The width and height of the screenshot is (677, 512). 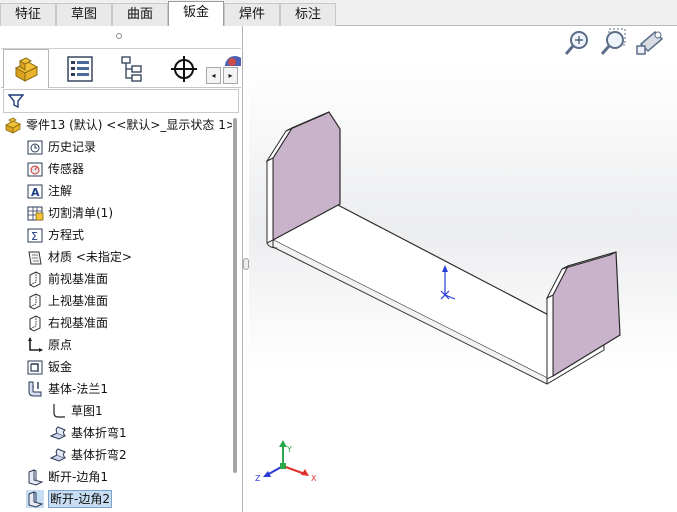 I want to click on annotation-icon: A, so click(x=35, y=191).